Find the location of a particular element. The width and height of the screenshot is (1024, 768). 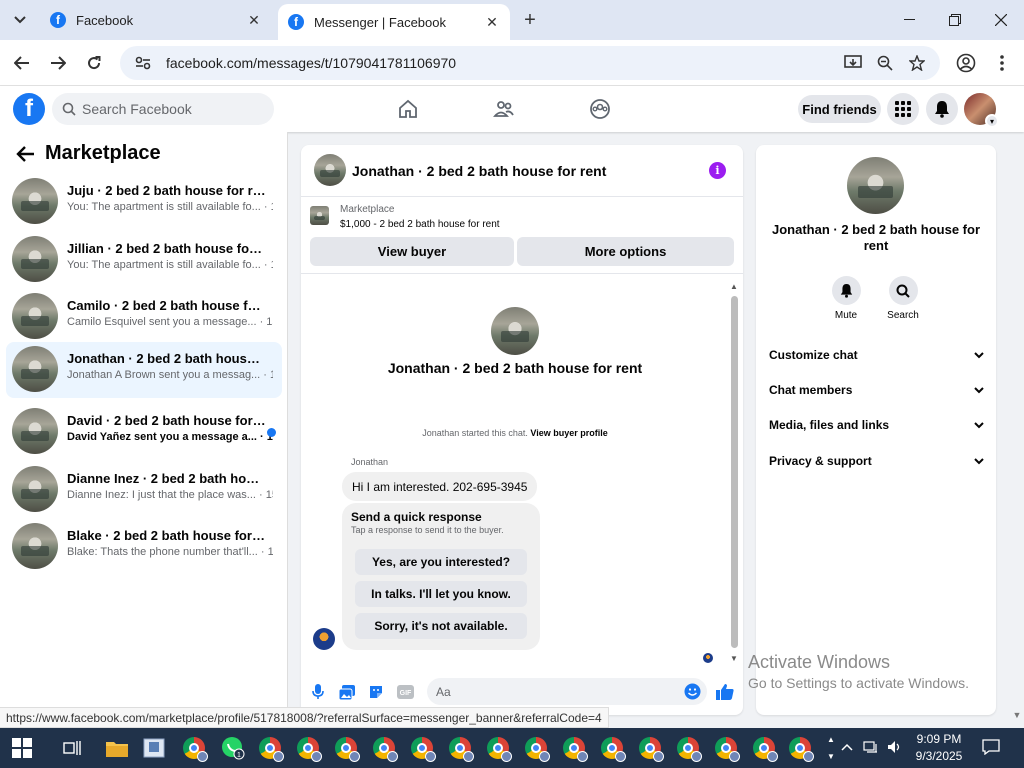

minimize-button is located at coordinates (909, 20).